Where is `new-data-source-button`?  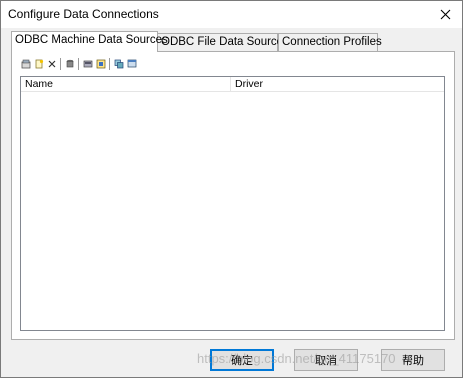 new-data-source-button is located at coordinates (38, 64).